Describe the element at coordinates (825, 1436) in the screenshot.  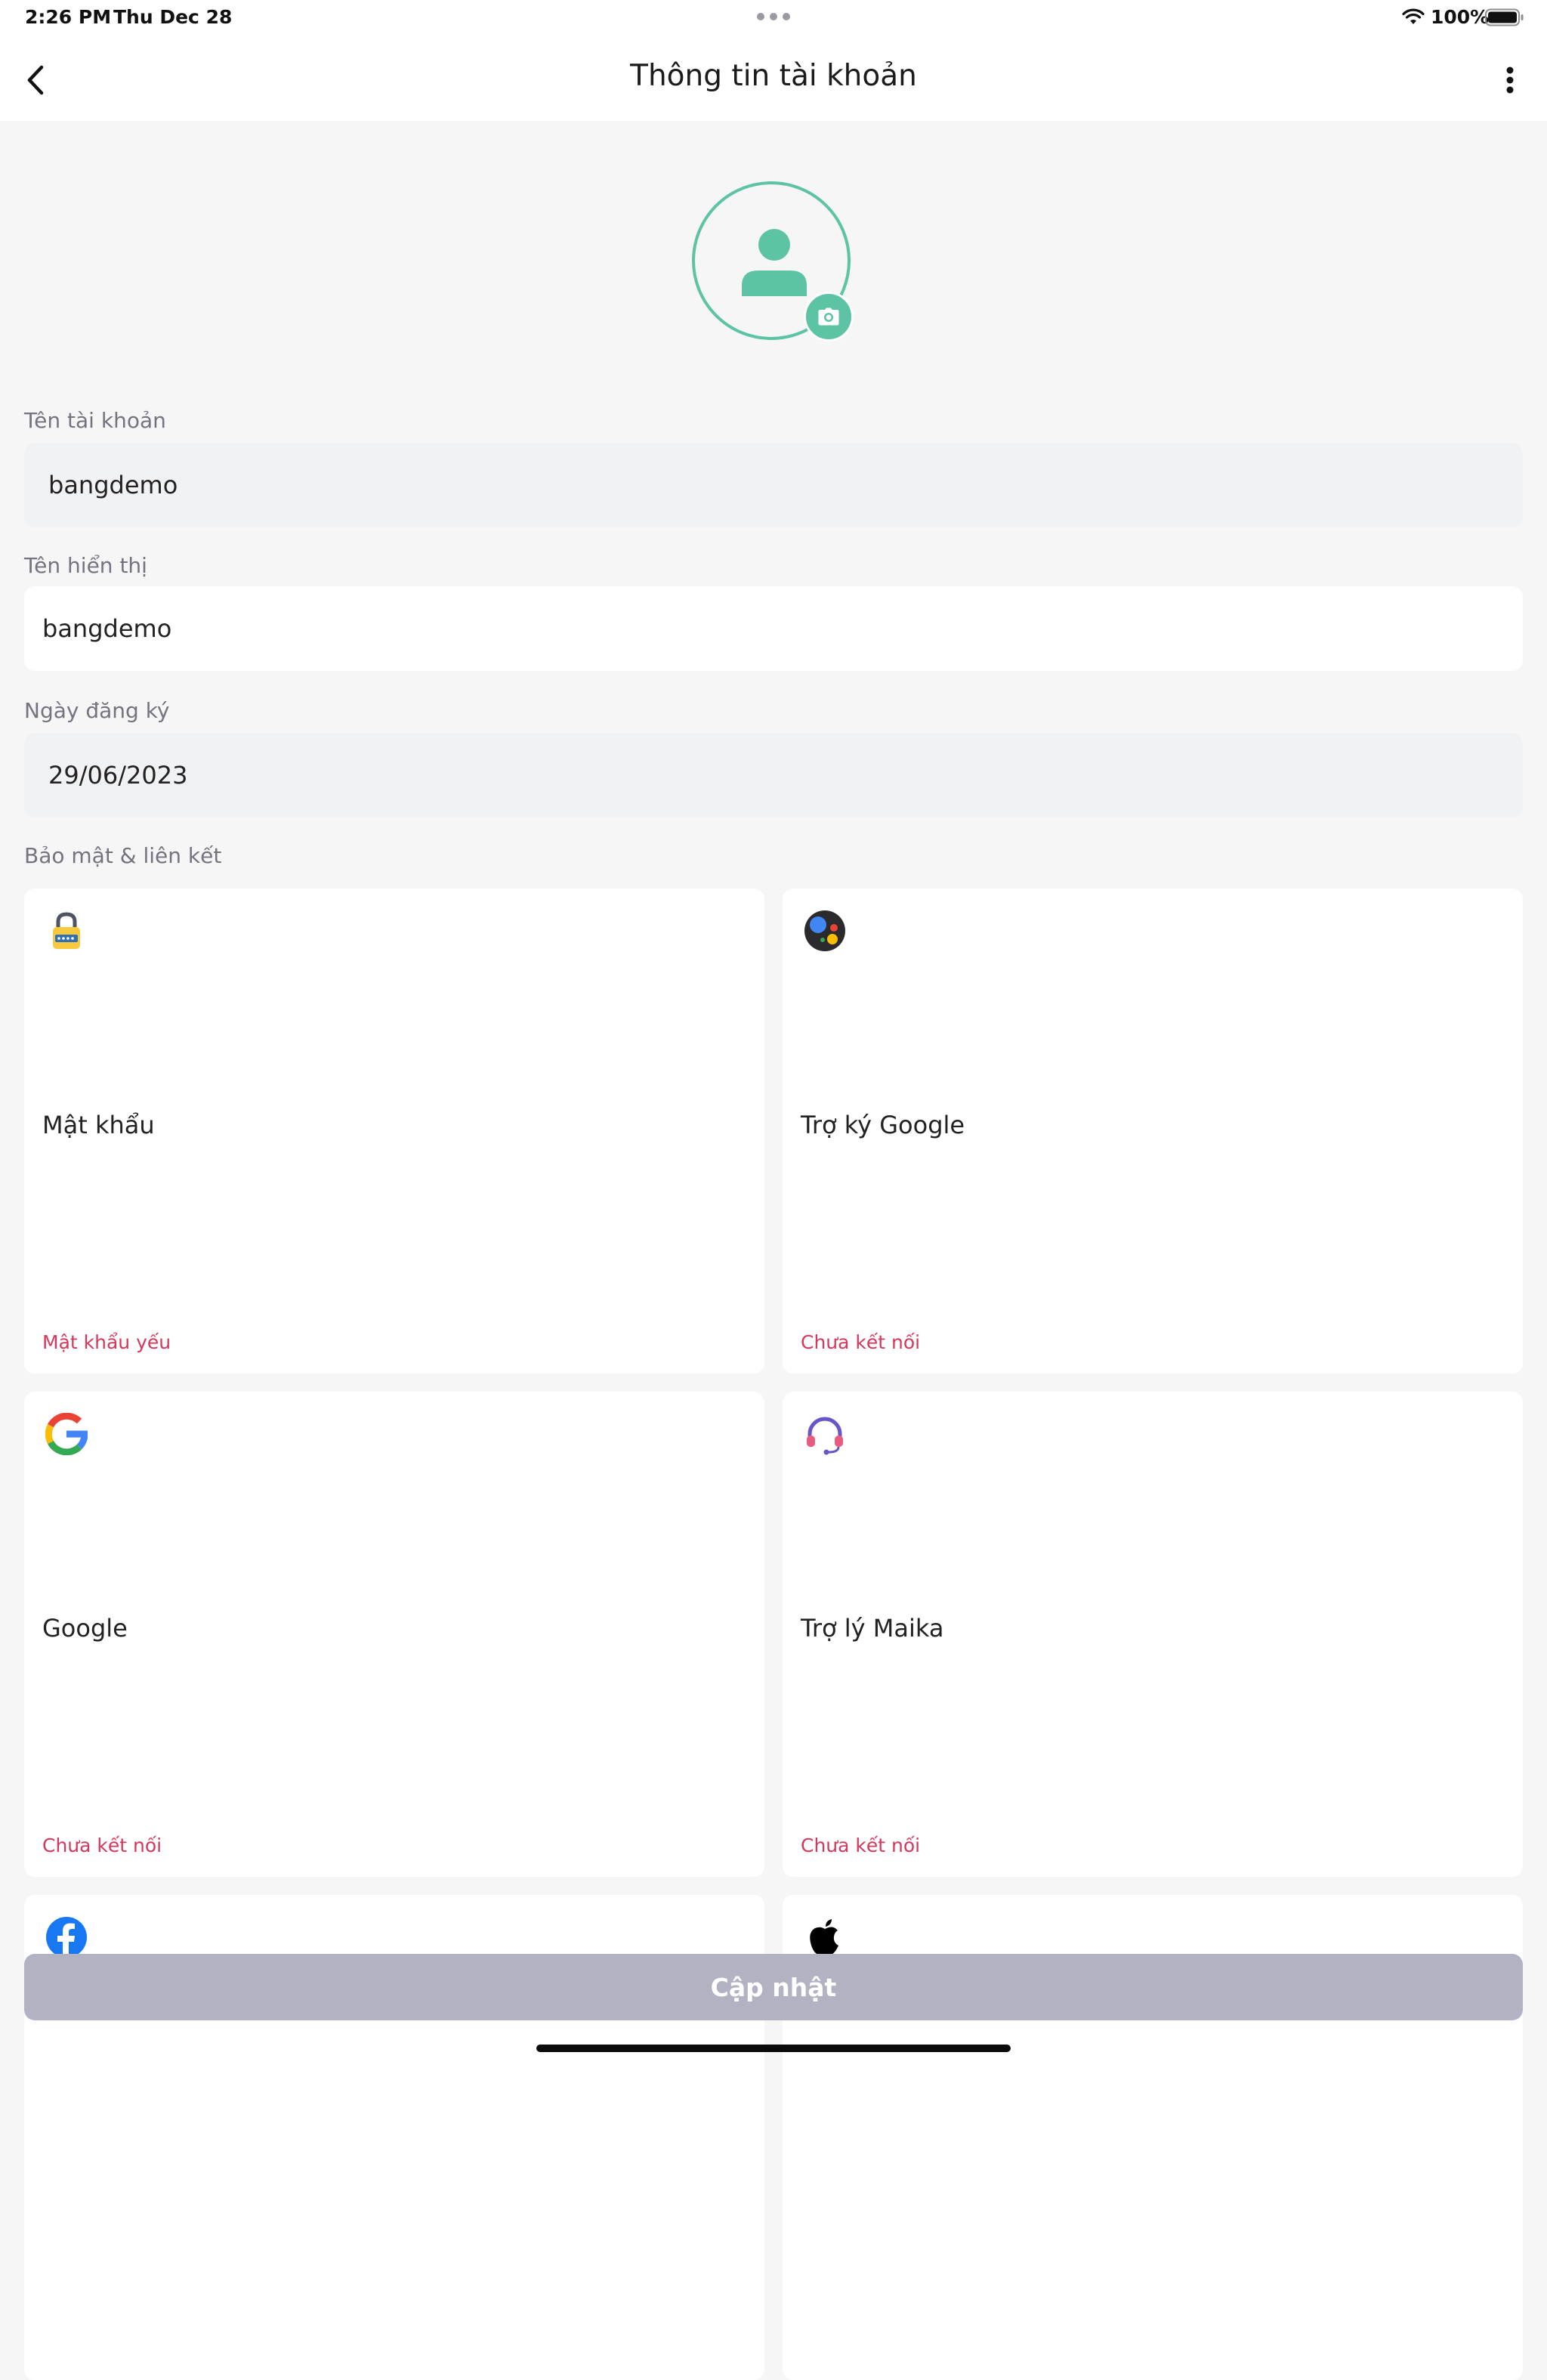
I see `headset-icon` at that location.